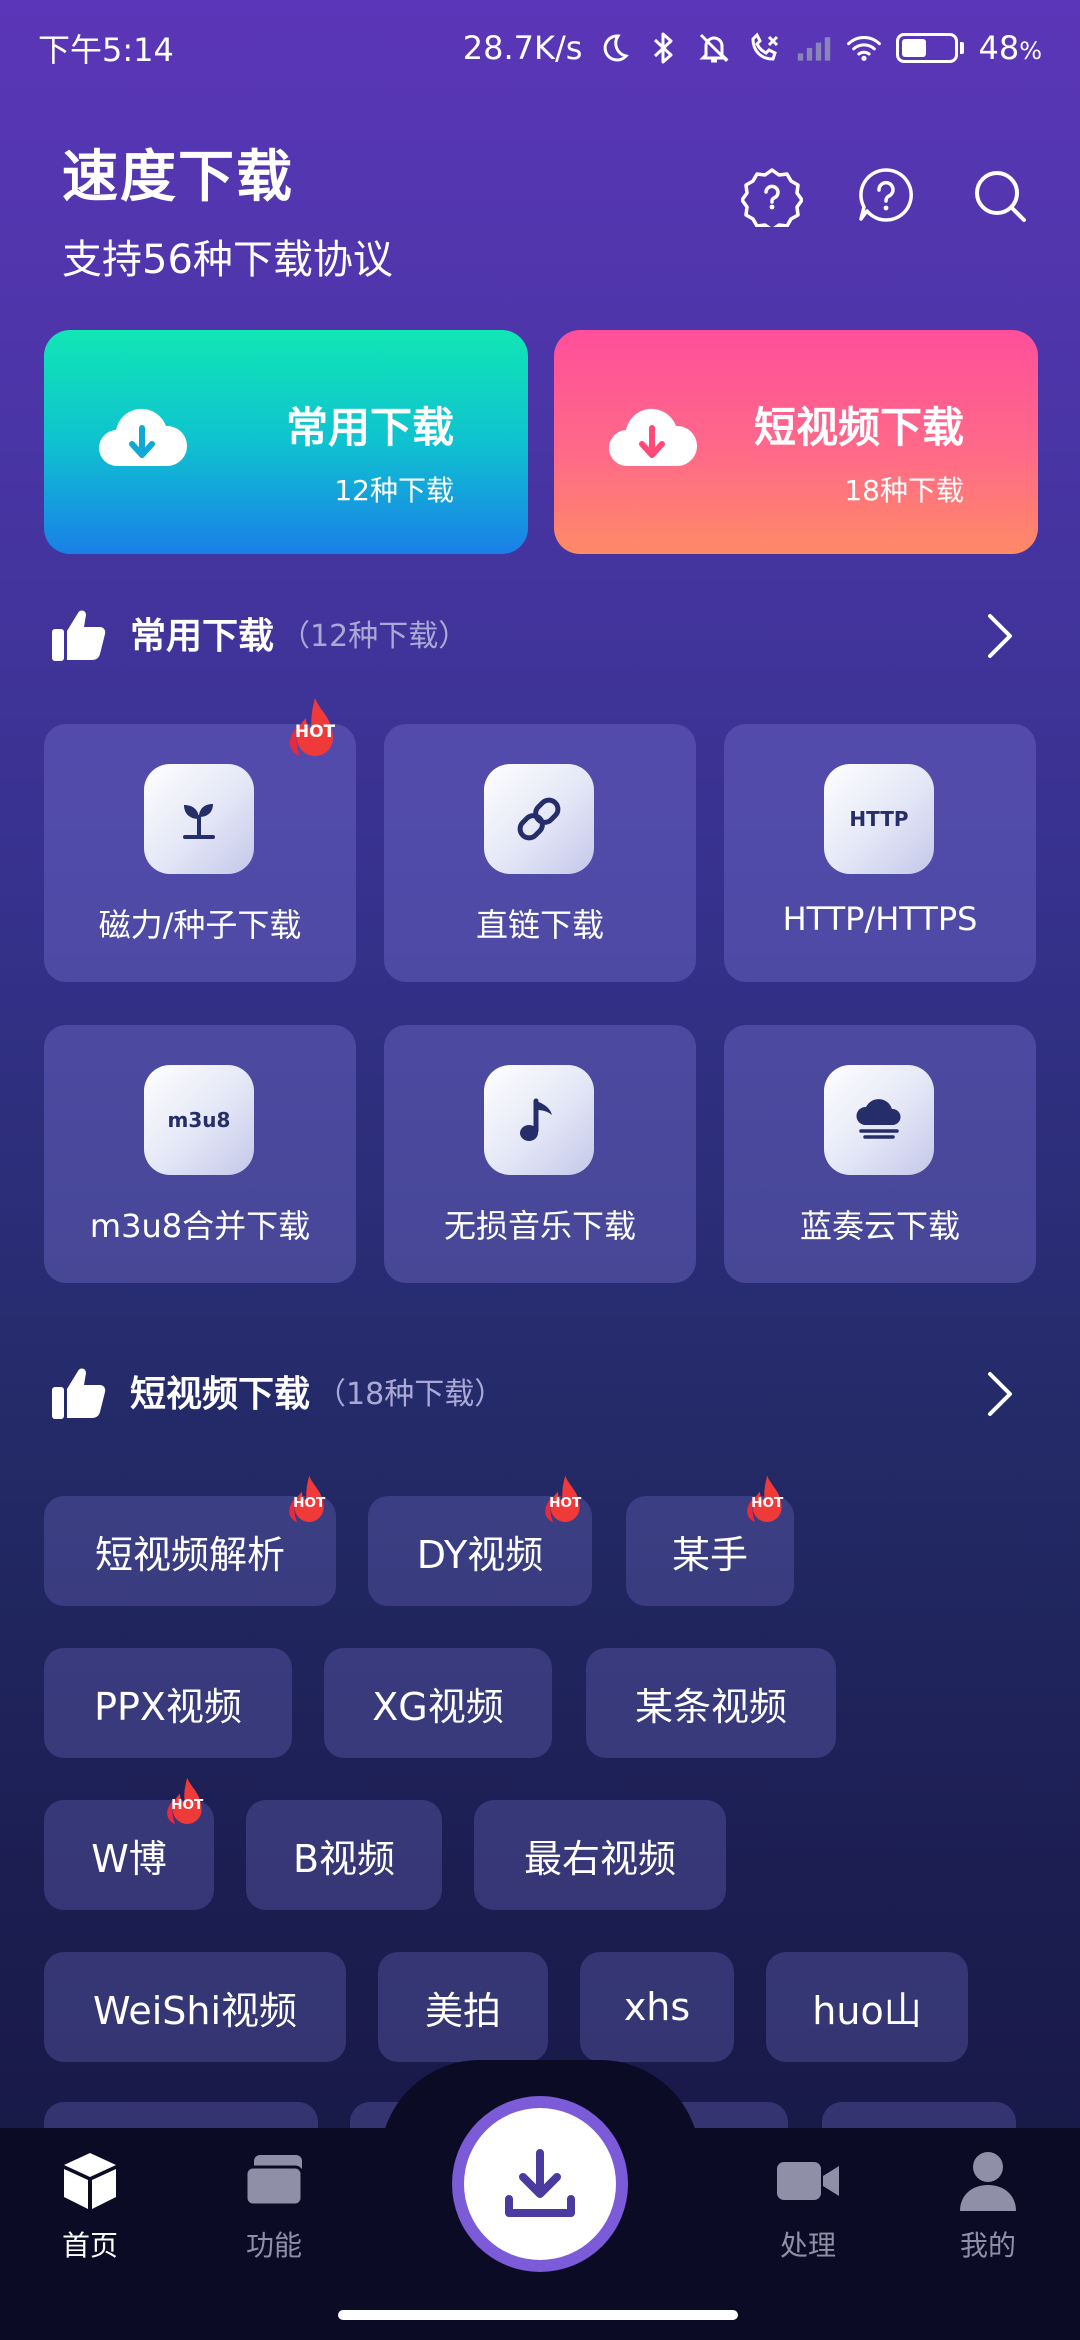 This screenshot has width=1080, height=2340. I want to click on status-bar: 下午5:14 28.7K/s 48%, so click(540, 48).